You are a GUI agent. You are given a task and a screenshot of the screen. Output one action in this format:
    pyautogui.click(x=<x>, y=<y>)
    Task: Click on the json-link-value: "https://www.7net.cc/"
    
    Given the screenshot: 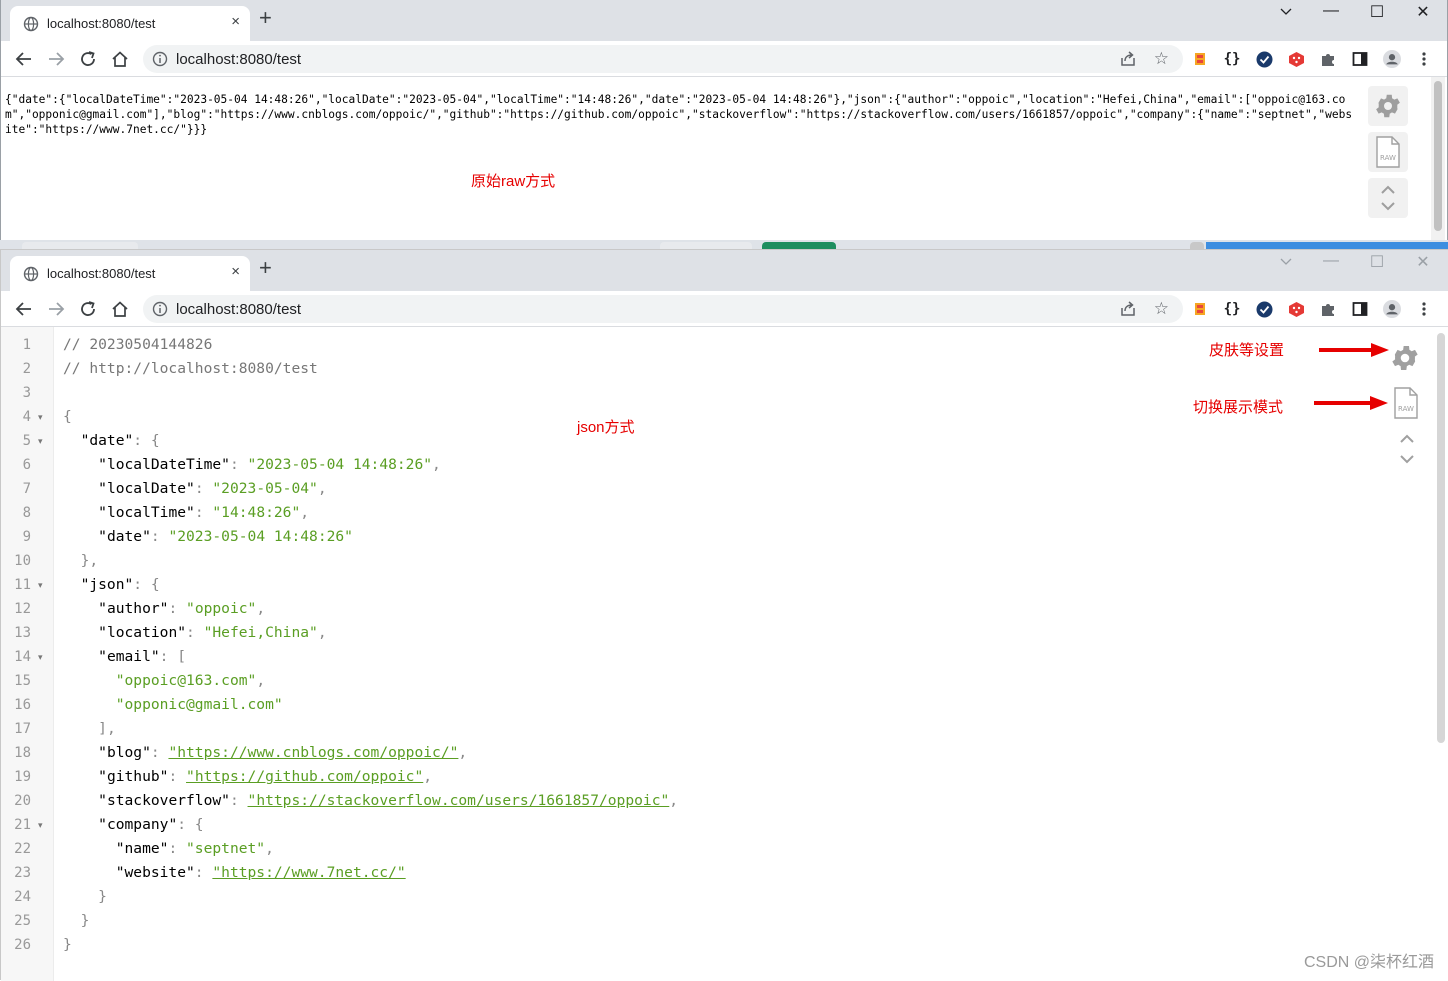 What is the action you would take?
    pyautogui.click(x=308, y=872)
    